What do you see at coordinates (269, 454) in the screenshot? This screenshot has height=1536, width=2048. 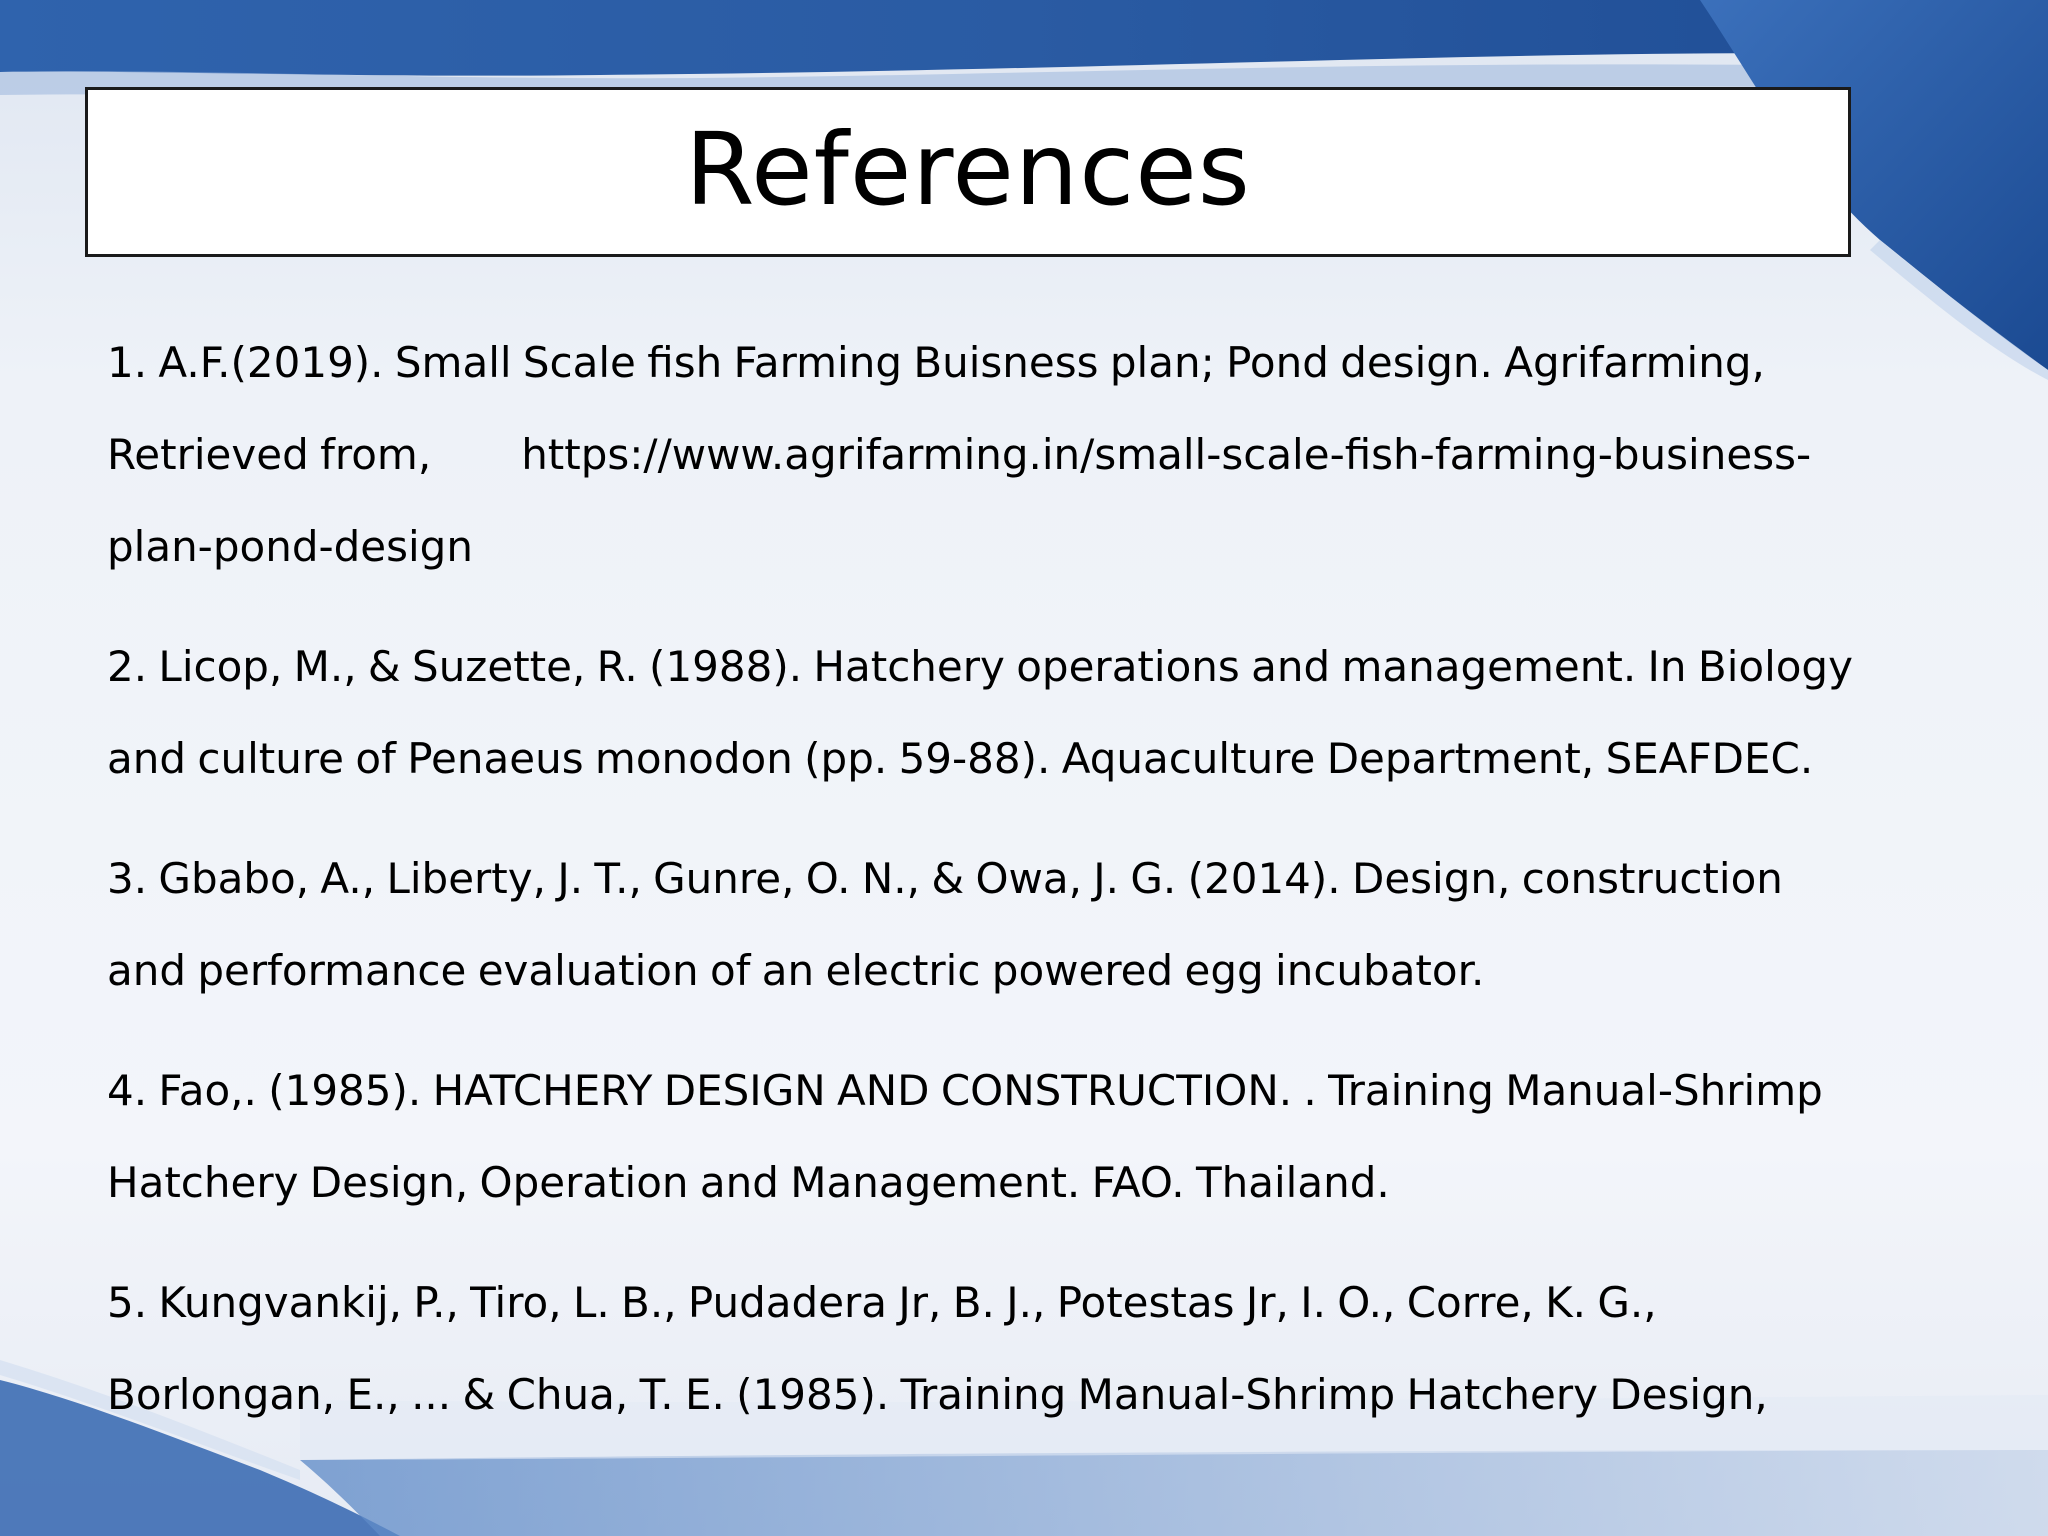 I see `reference-1-retrieved-label: Retrieved from,` at bounding box center [269, 454].